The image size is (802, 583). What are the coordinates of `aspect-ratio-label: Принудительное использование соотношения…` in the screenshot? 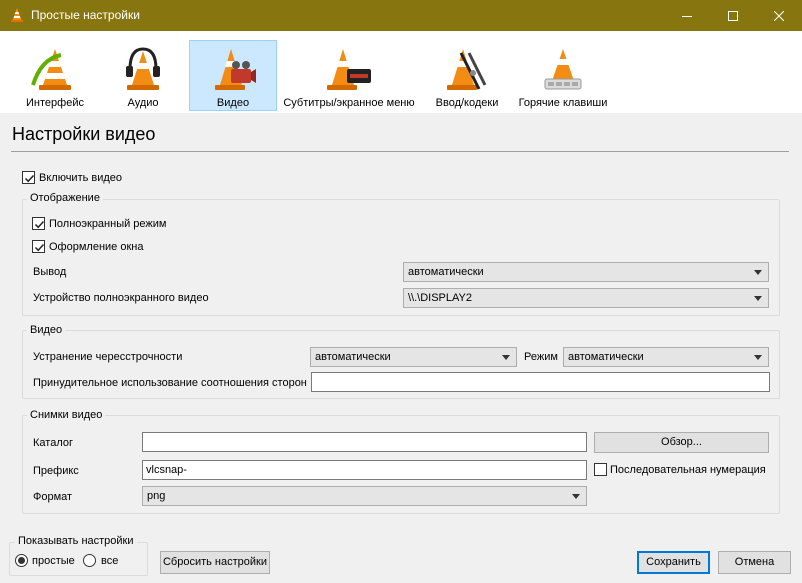 It's located at (170, 383).